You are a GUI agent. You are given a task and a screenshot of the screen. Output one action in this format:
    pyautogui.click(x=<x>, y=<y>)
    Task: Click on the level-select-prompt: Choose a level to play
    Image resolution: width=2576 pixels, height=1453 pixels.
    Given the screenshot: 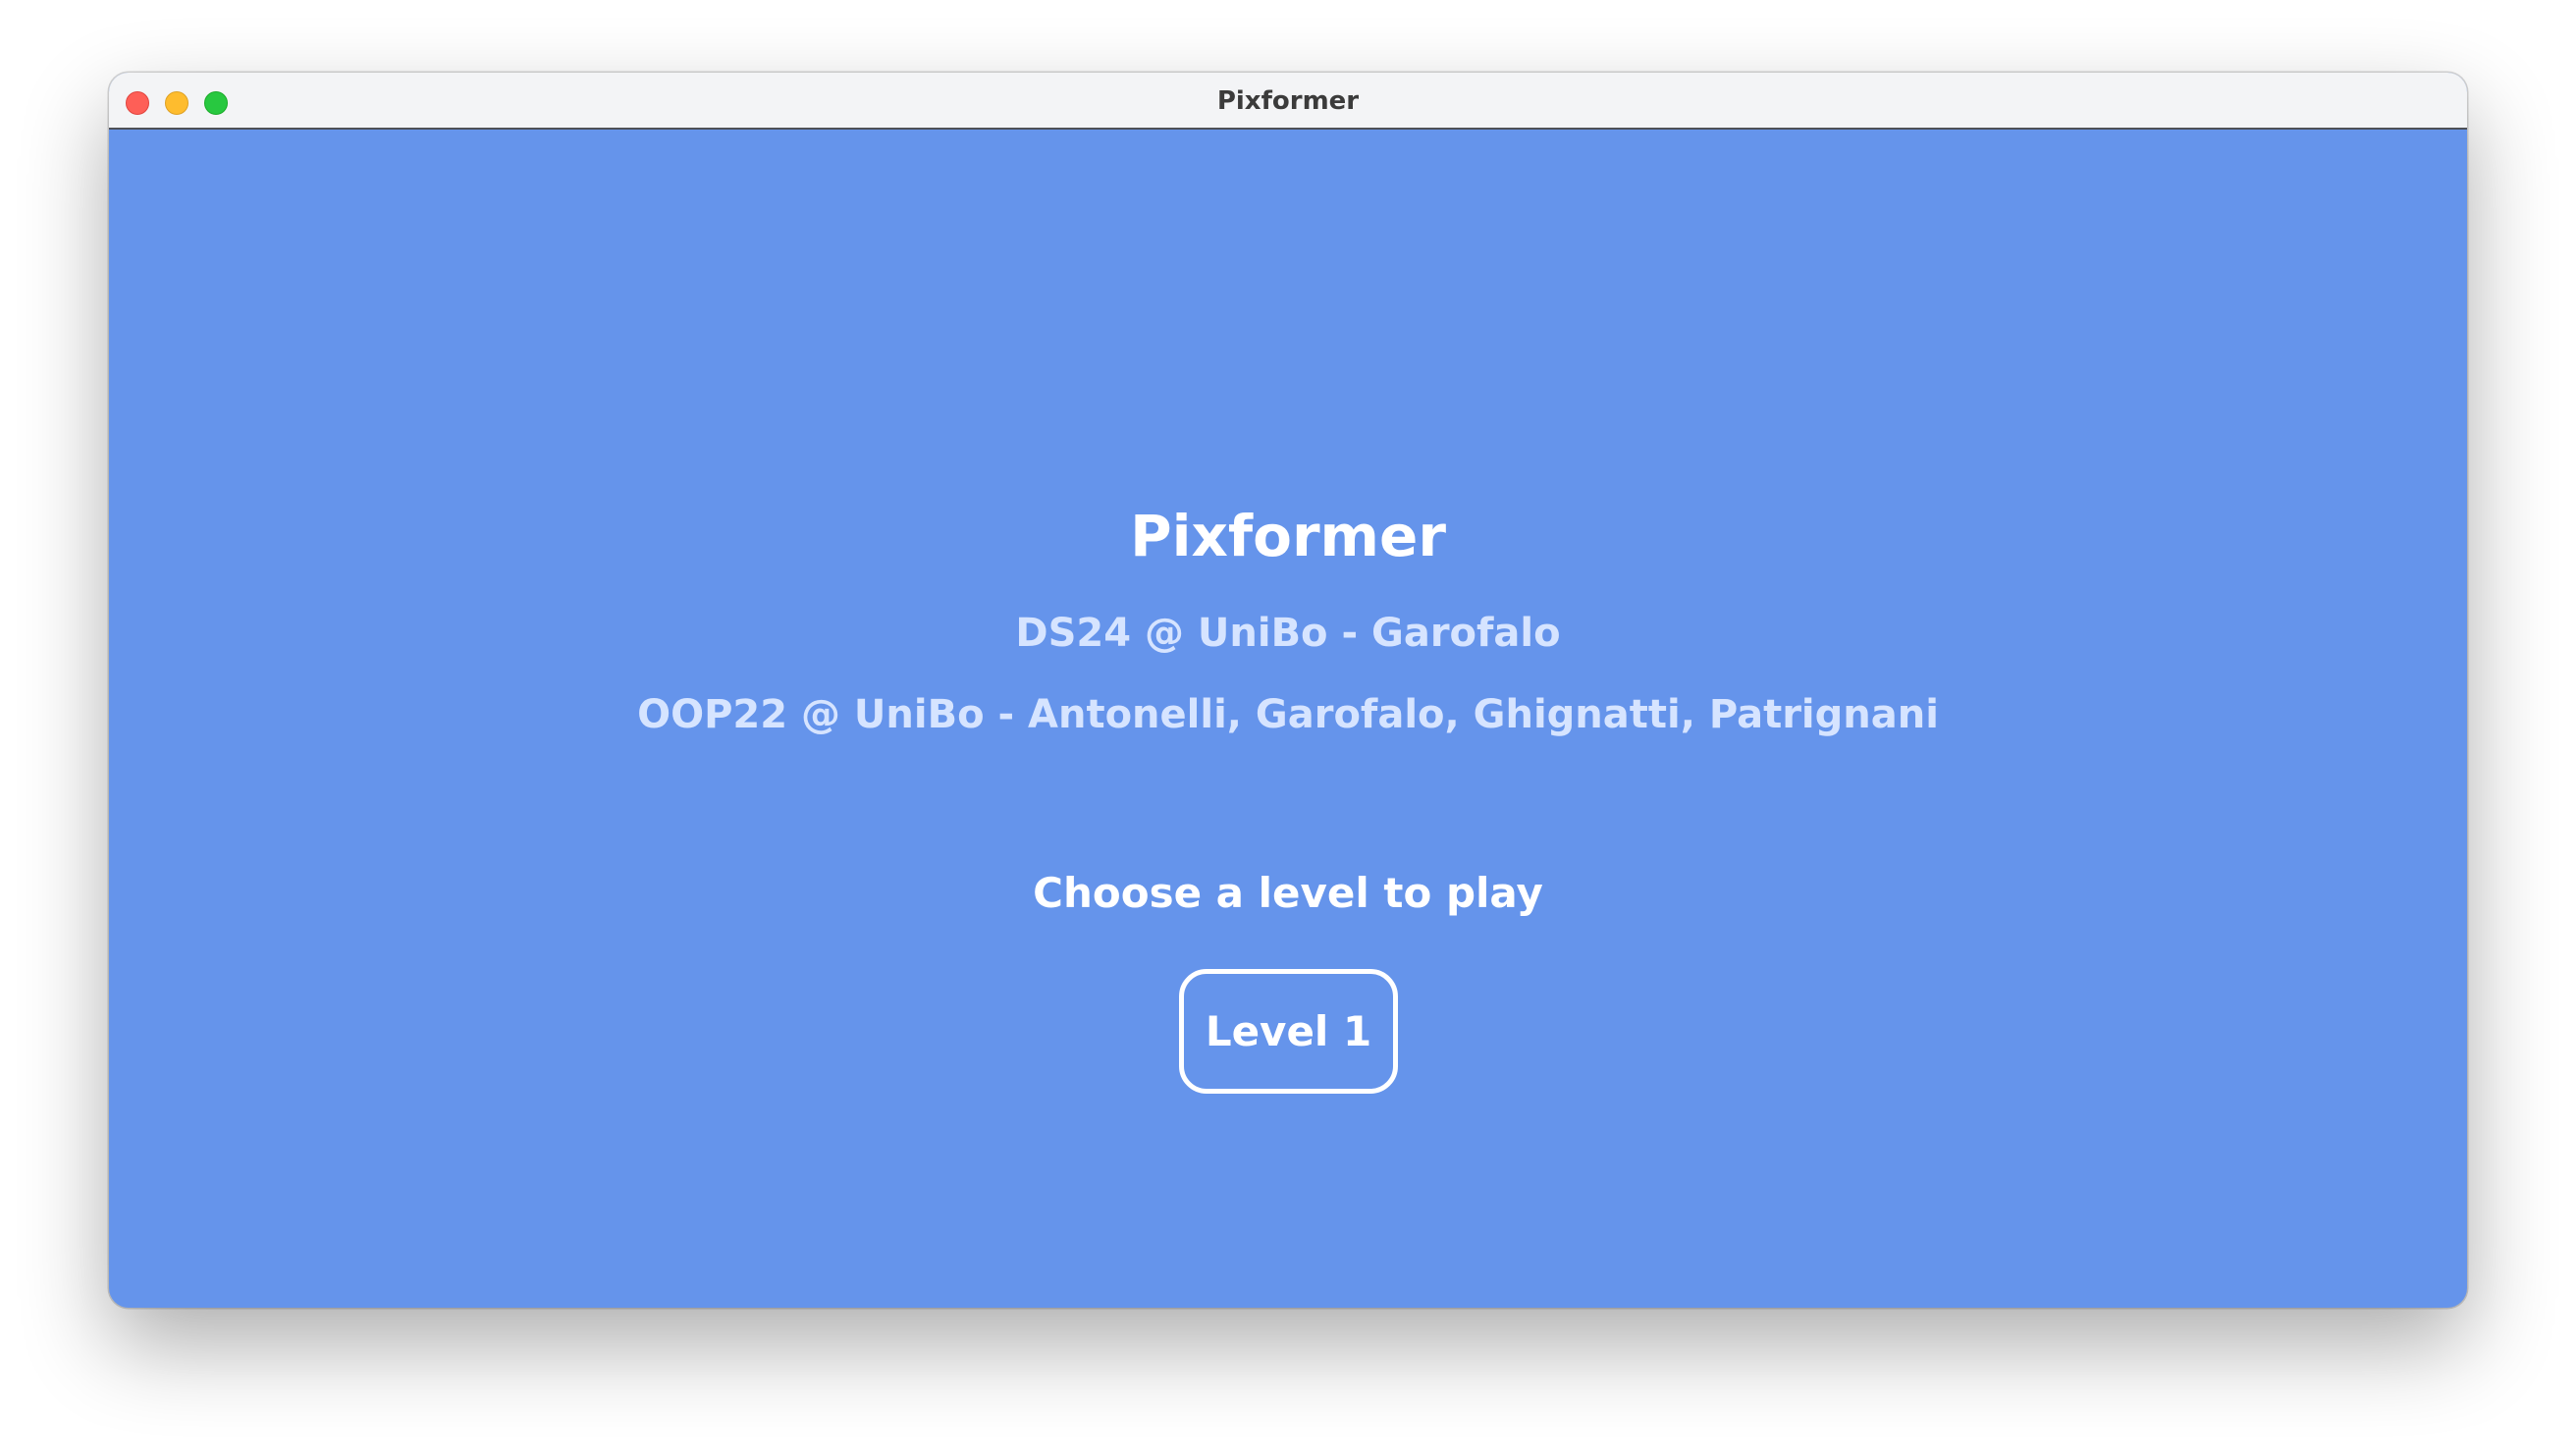 What is the action you would take?
    pyautogui.click(x=1288, y=893)
    